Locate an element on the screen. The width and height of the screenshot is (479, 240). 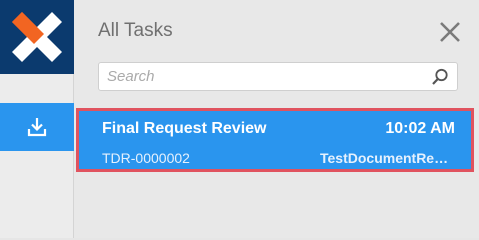
download-button is located at coordinates (37, 127).